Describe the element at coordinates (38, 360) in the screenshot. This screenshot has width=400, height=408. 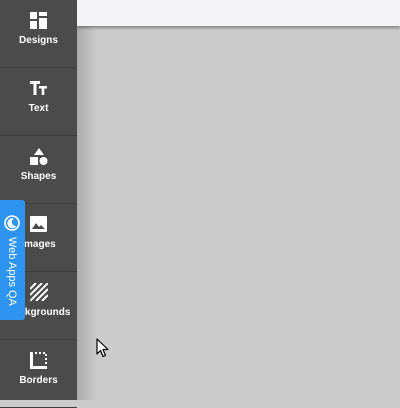
I see `border-icon` at that location.